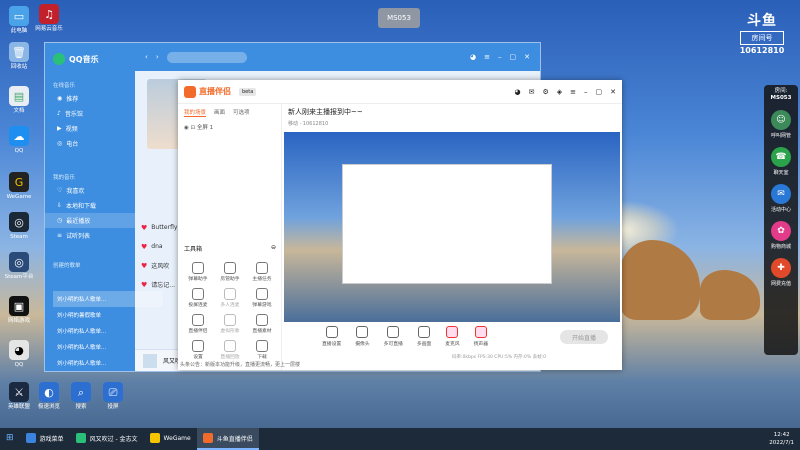 This screenshot has width=800, height=450. I want to click on tool-game: 弹幕游戏, so click(262, 298).